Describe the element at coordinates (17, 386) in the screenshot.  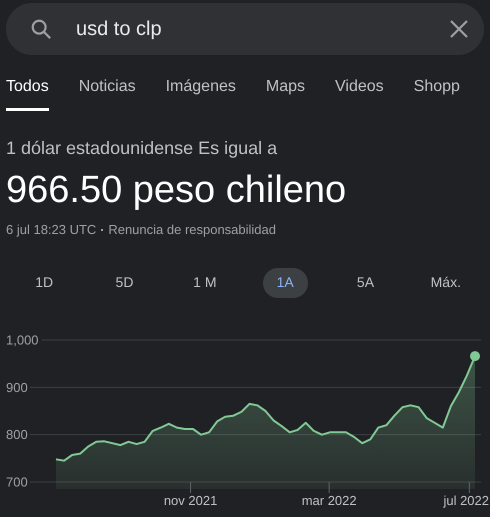
I see `y-tick-label: 900` at that location.